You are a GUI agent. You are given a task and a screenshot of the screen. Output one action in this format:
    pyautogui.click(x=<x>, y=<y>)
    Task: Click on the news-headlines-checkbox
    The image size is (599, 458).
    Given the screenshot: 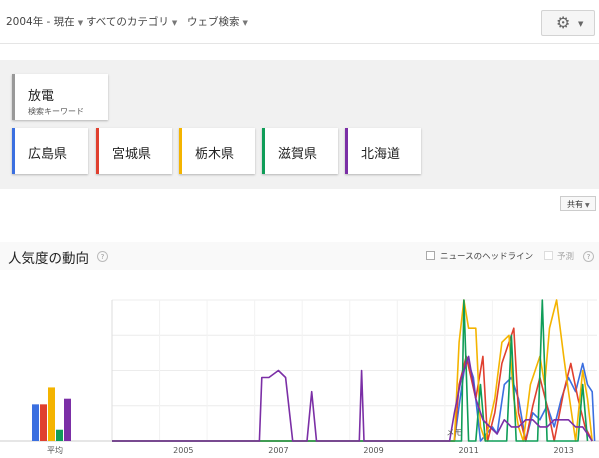 What is the action you would take?
    pyautogui.click(x=430, y=255)
    